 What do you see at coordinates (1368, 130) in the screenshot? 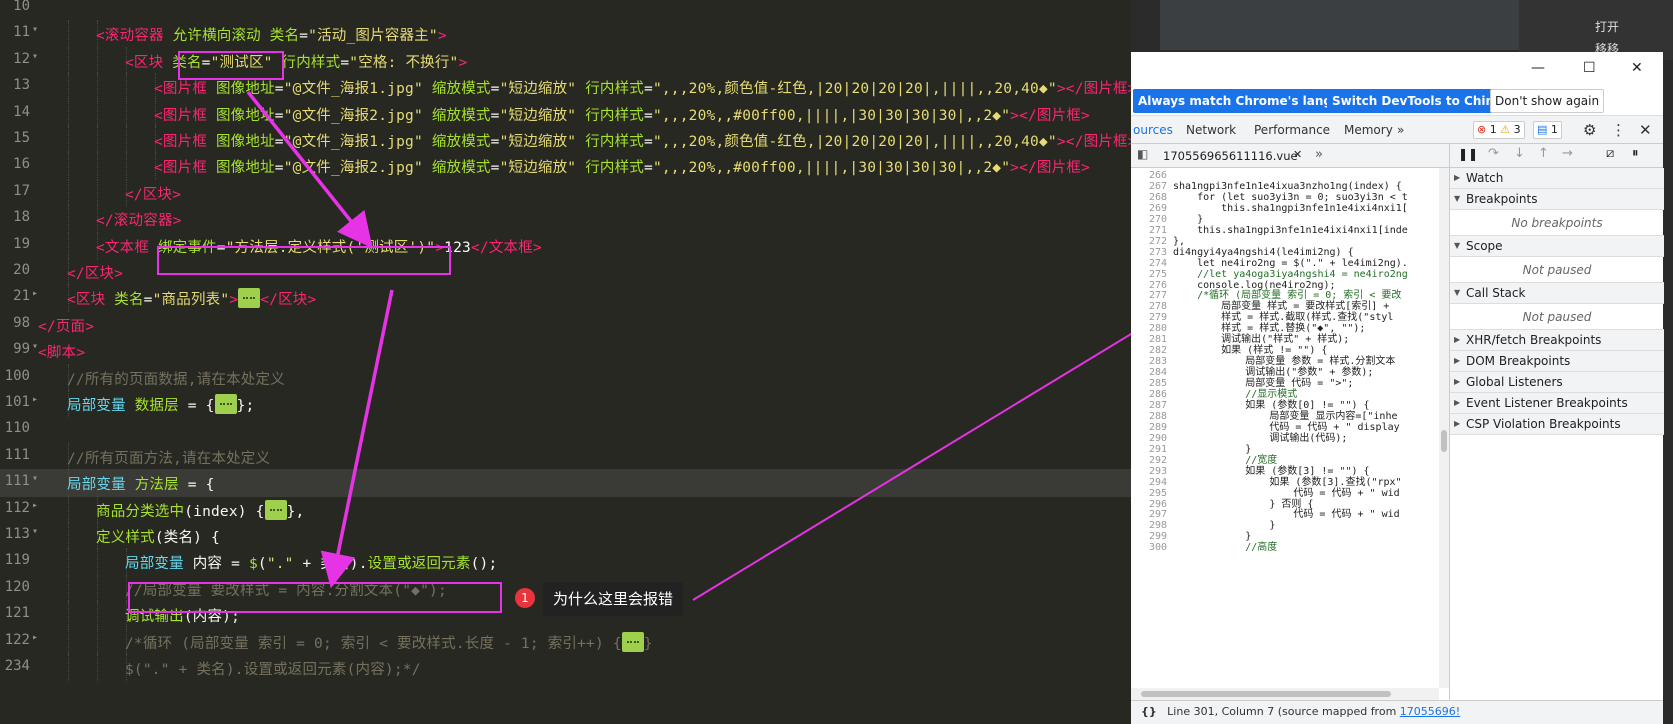
I see `tab-memory: Memory` at bounding box center [1368, 130].